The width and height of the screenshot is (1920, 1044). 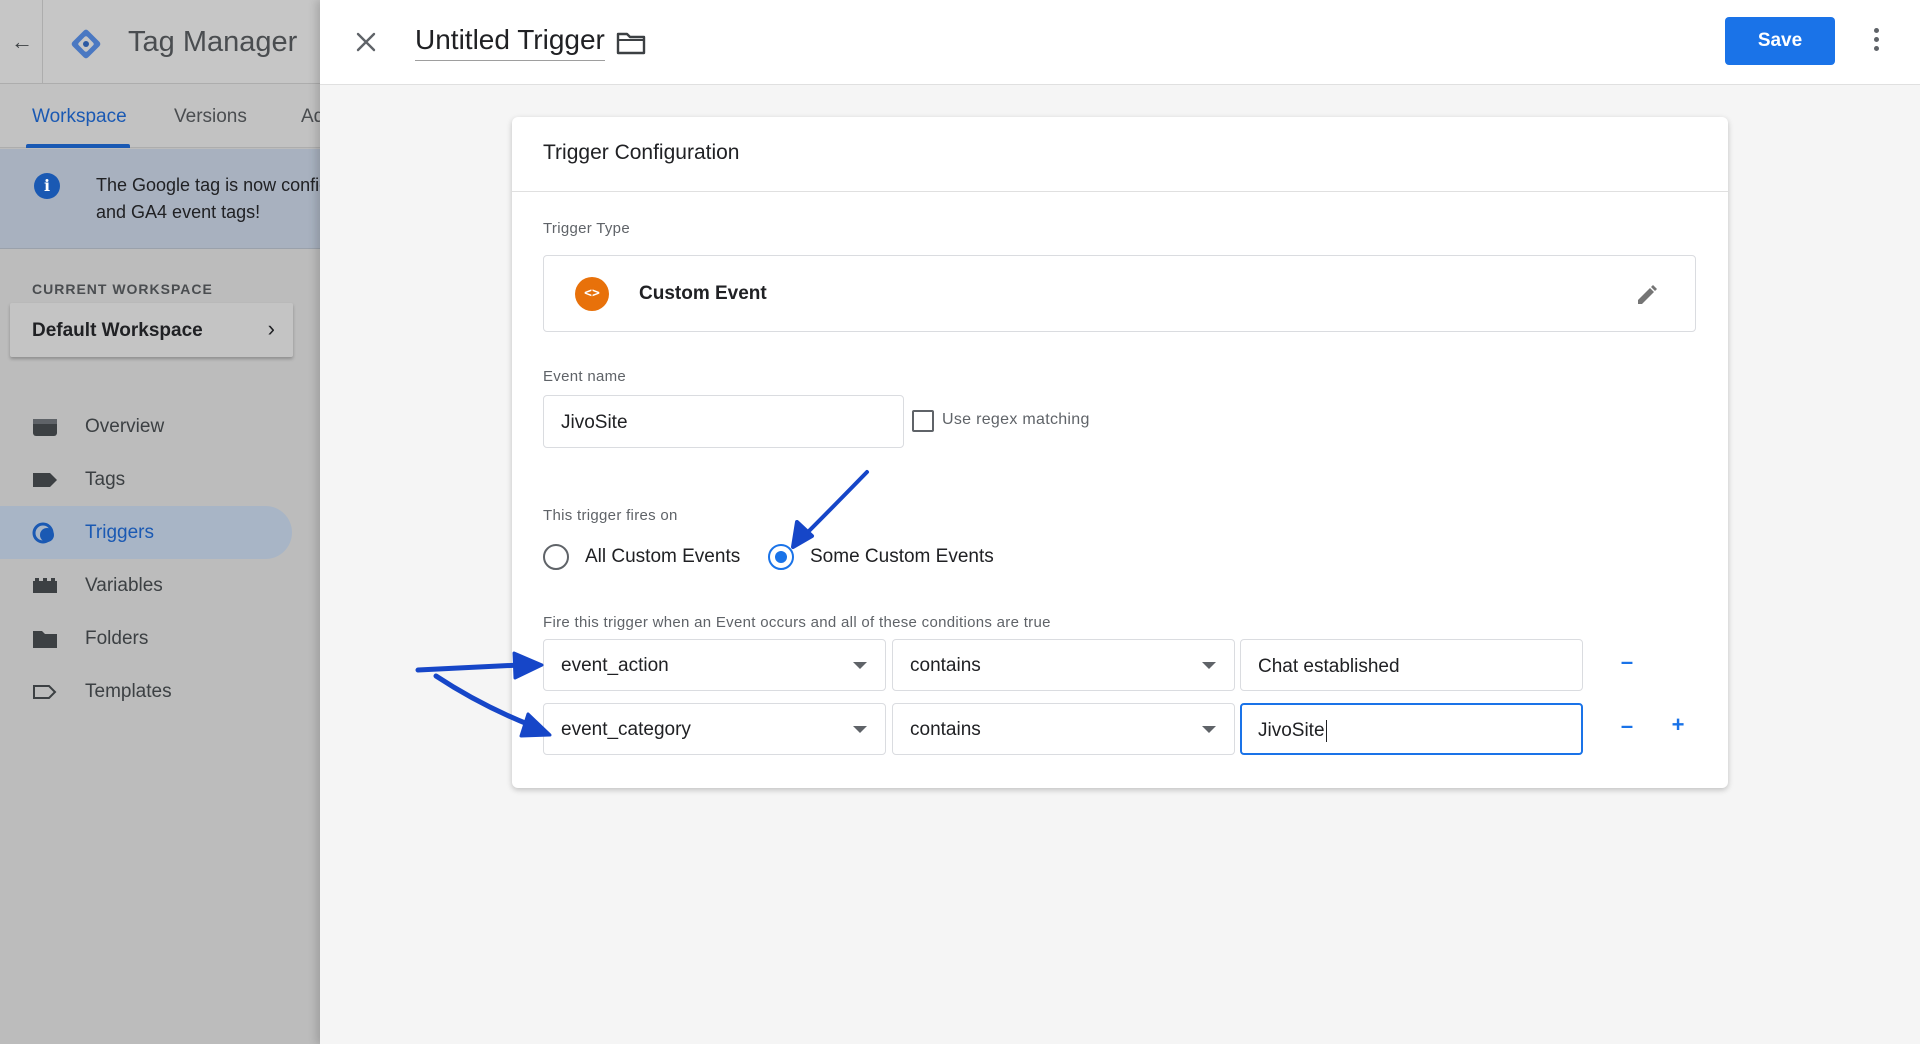 What do you see at coordinates (626, 729) in the screenshot?
I see `select-value: event_category` at bounding box center [626, 729].